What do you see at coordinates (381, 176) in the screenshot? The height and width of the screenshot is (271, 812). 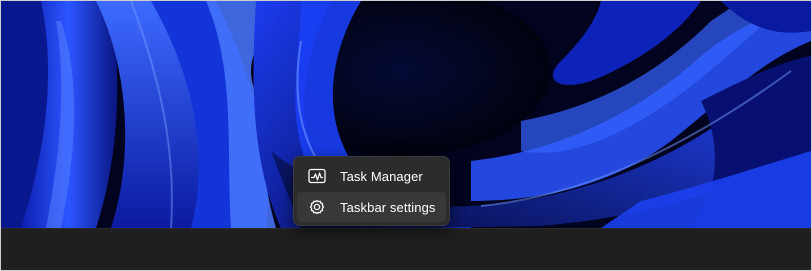 I see `menu-item-label: Task Manager` at bounding box center [381, 176].